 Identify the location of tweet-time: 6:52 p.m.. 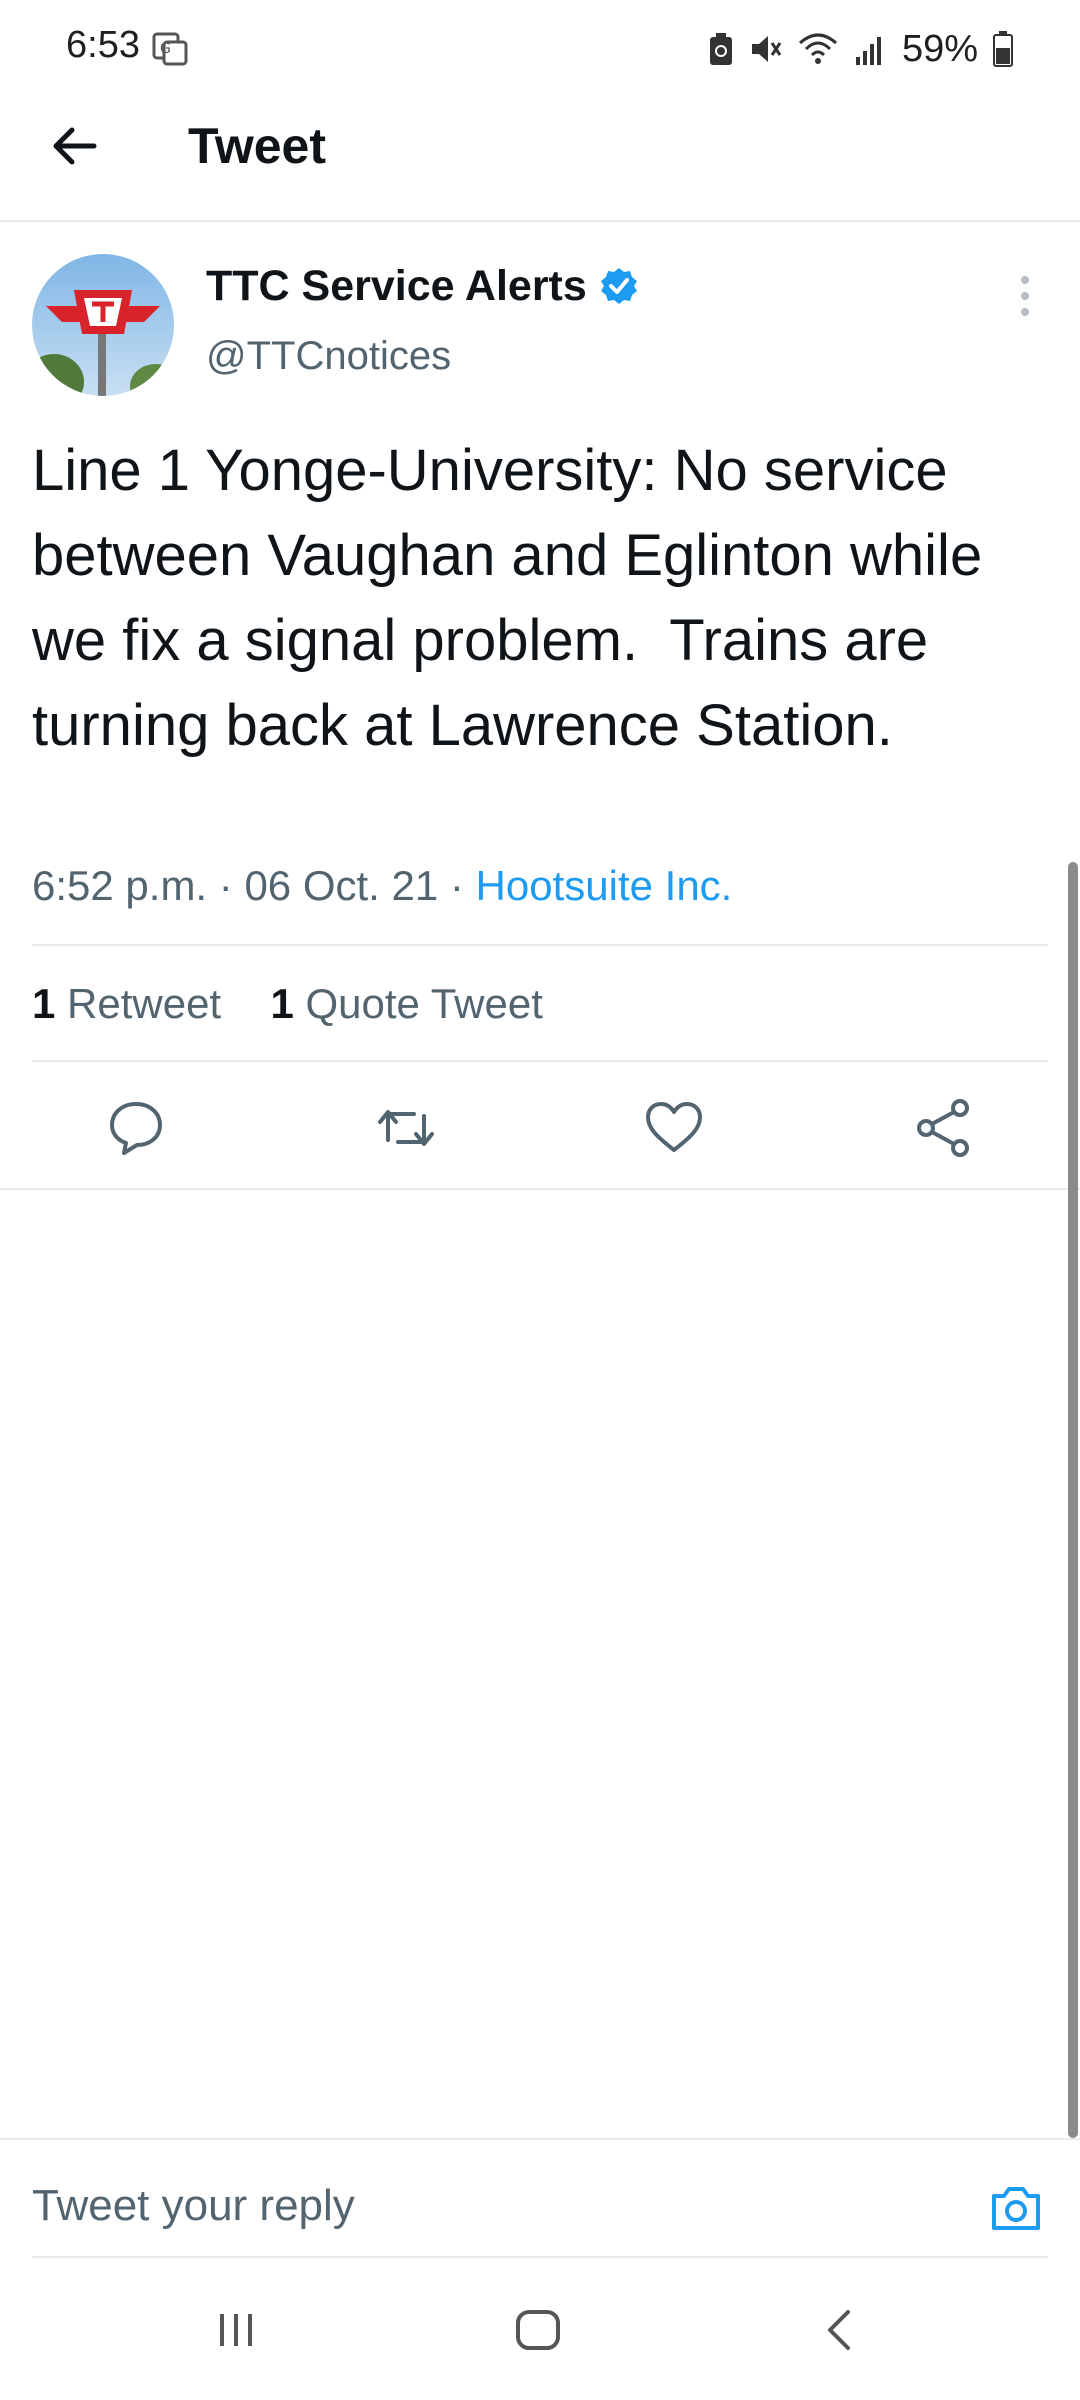
(120, 885).